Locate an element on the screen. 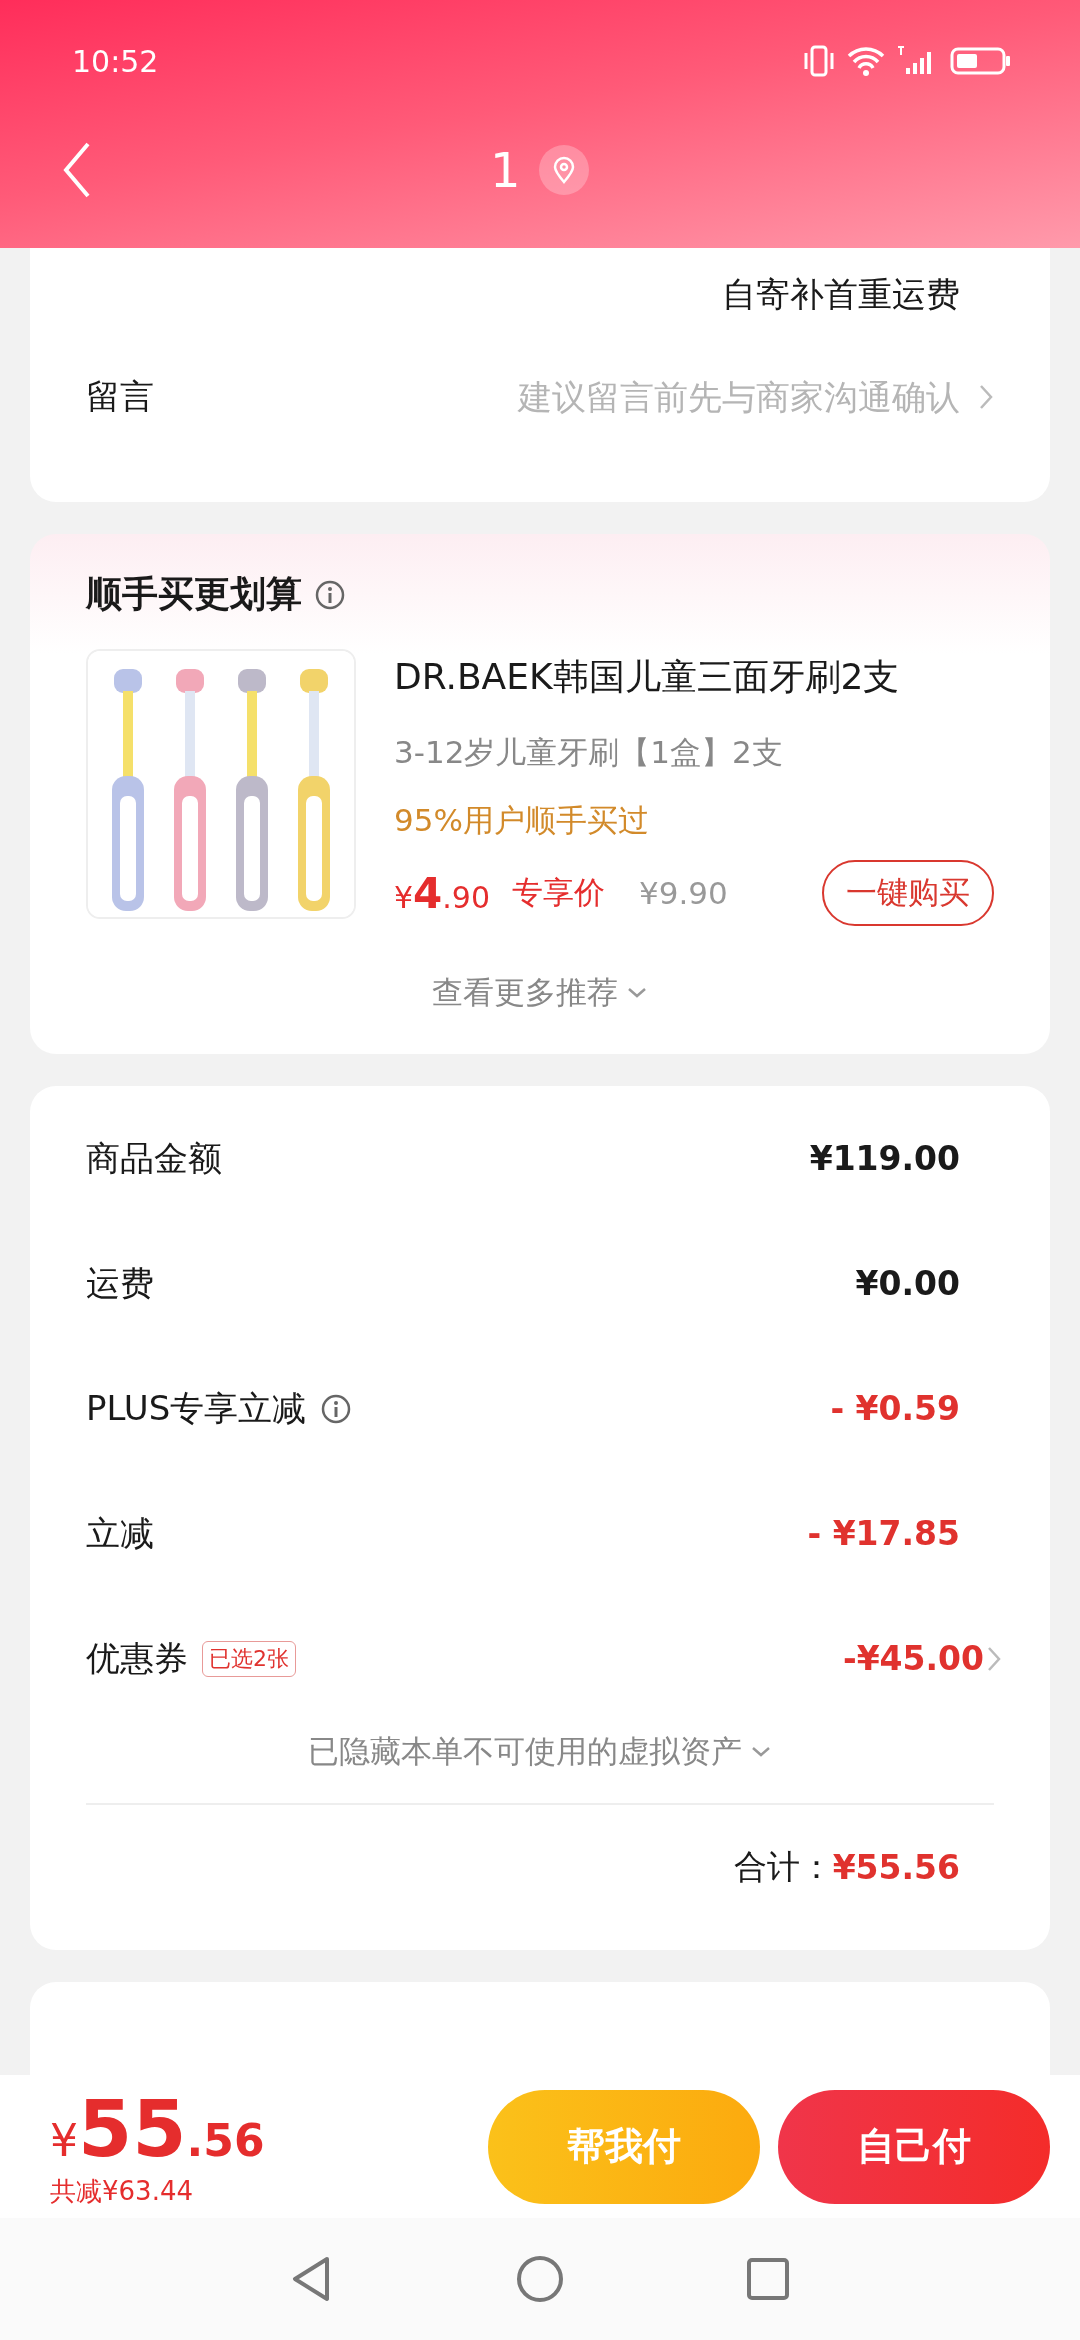  original-price: ¥9.90 is located at coordinates (683, 893).